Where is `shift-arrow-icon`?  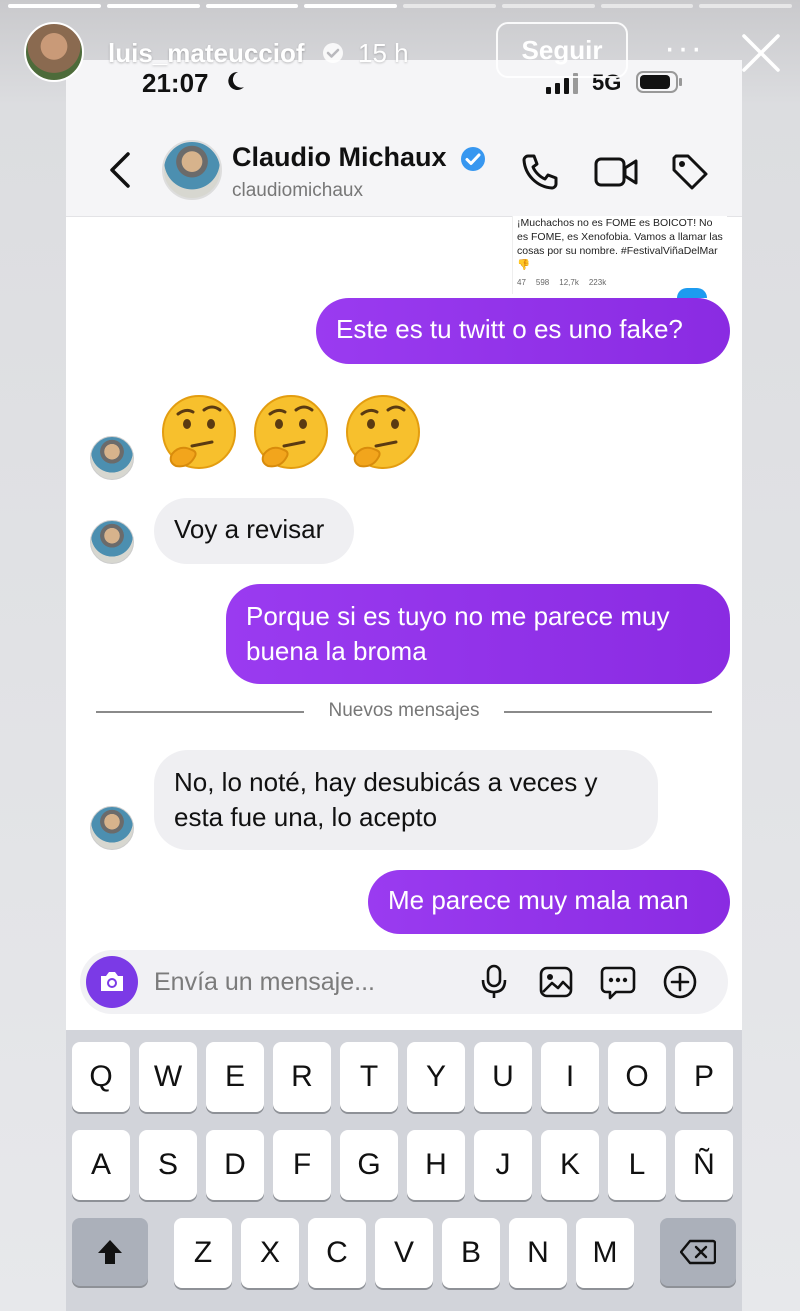
shift-arrow-icon is located at coordinates (110, 1252).